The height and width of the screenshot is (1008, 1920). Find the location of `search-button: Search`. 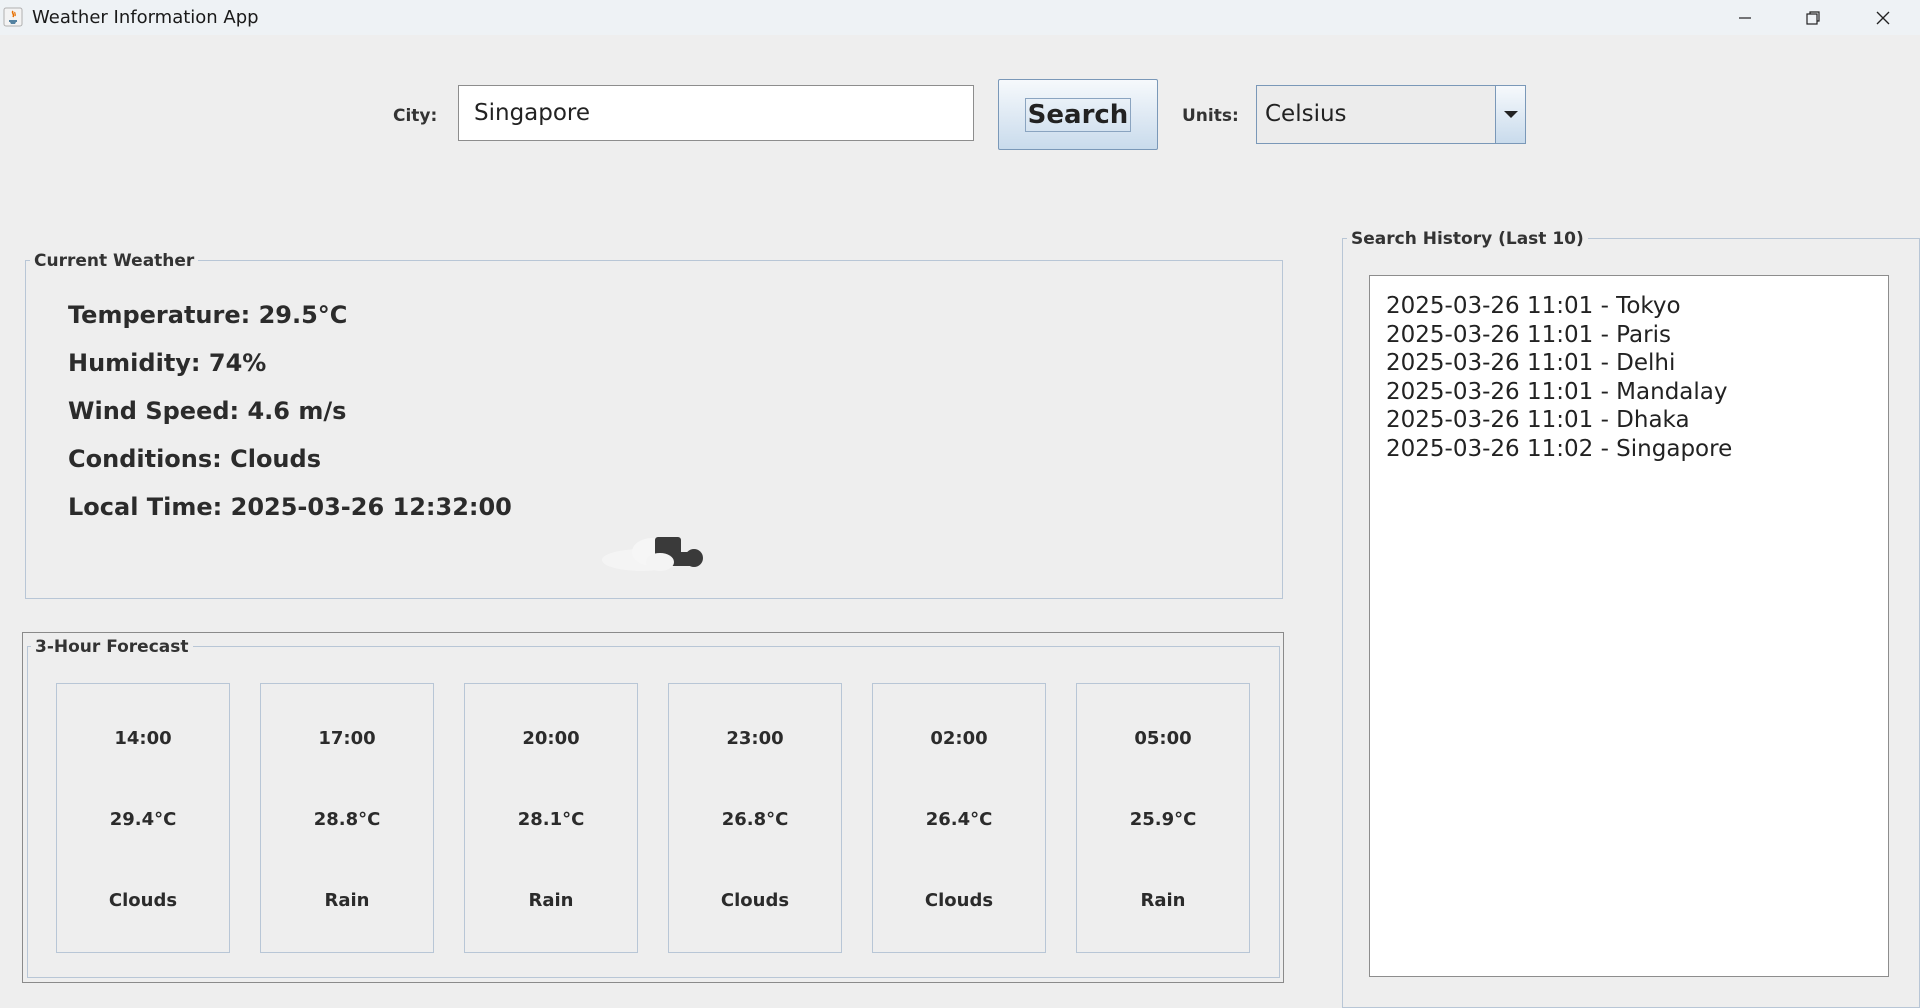

search-button: Search is located at coordinates (1078, 114).